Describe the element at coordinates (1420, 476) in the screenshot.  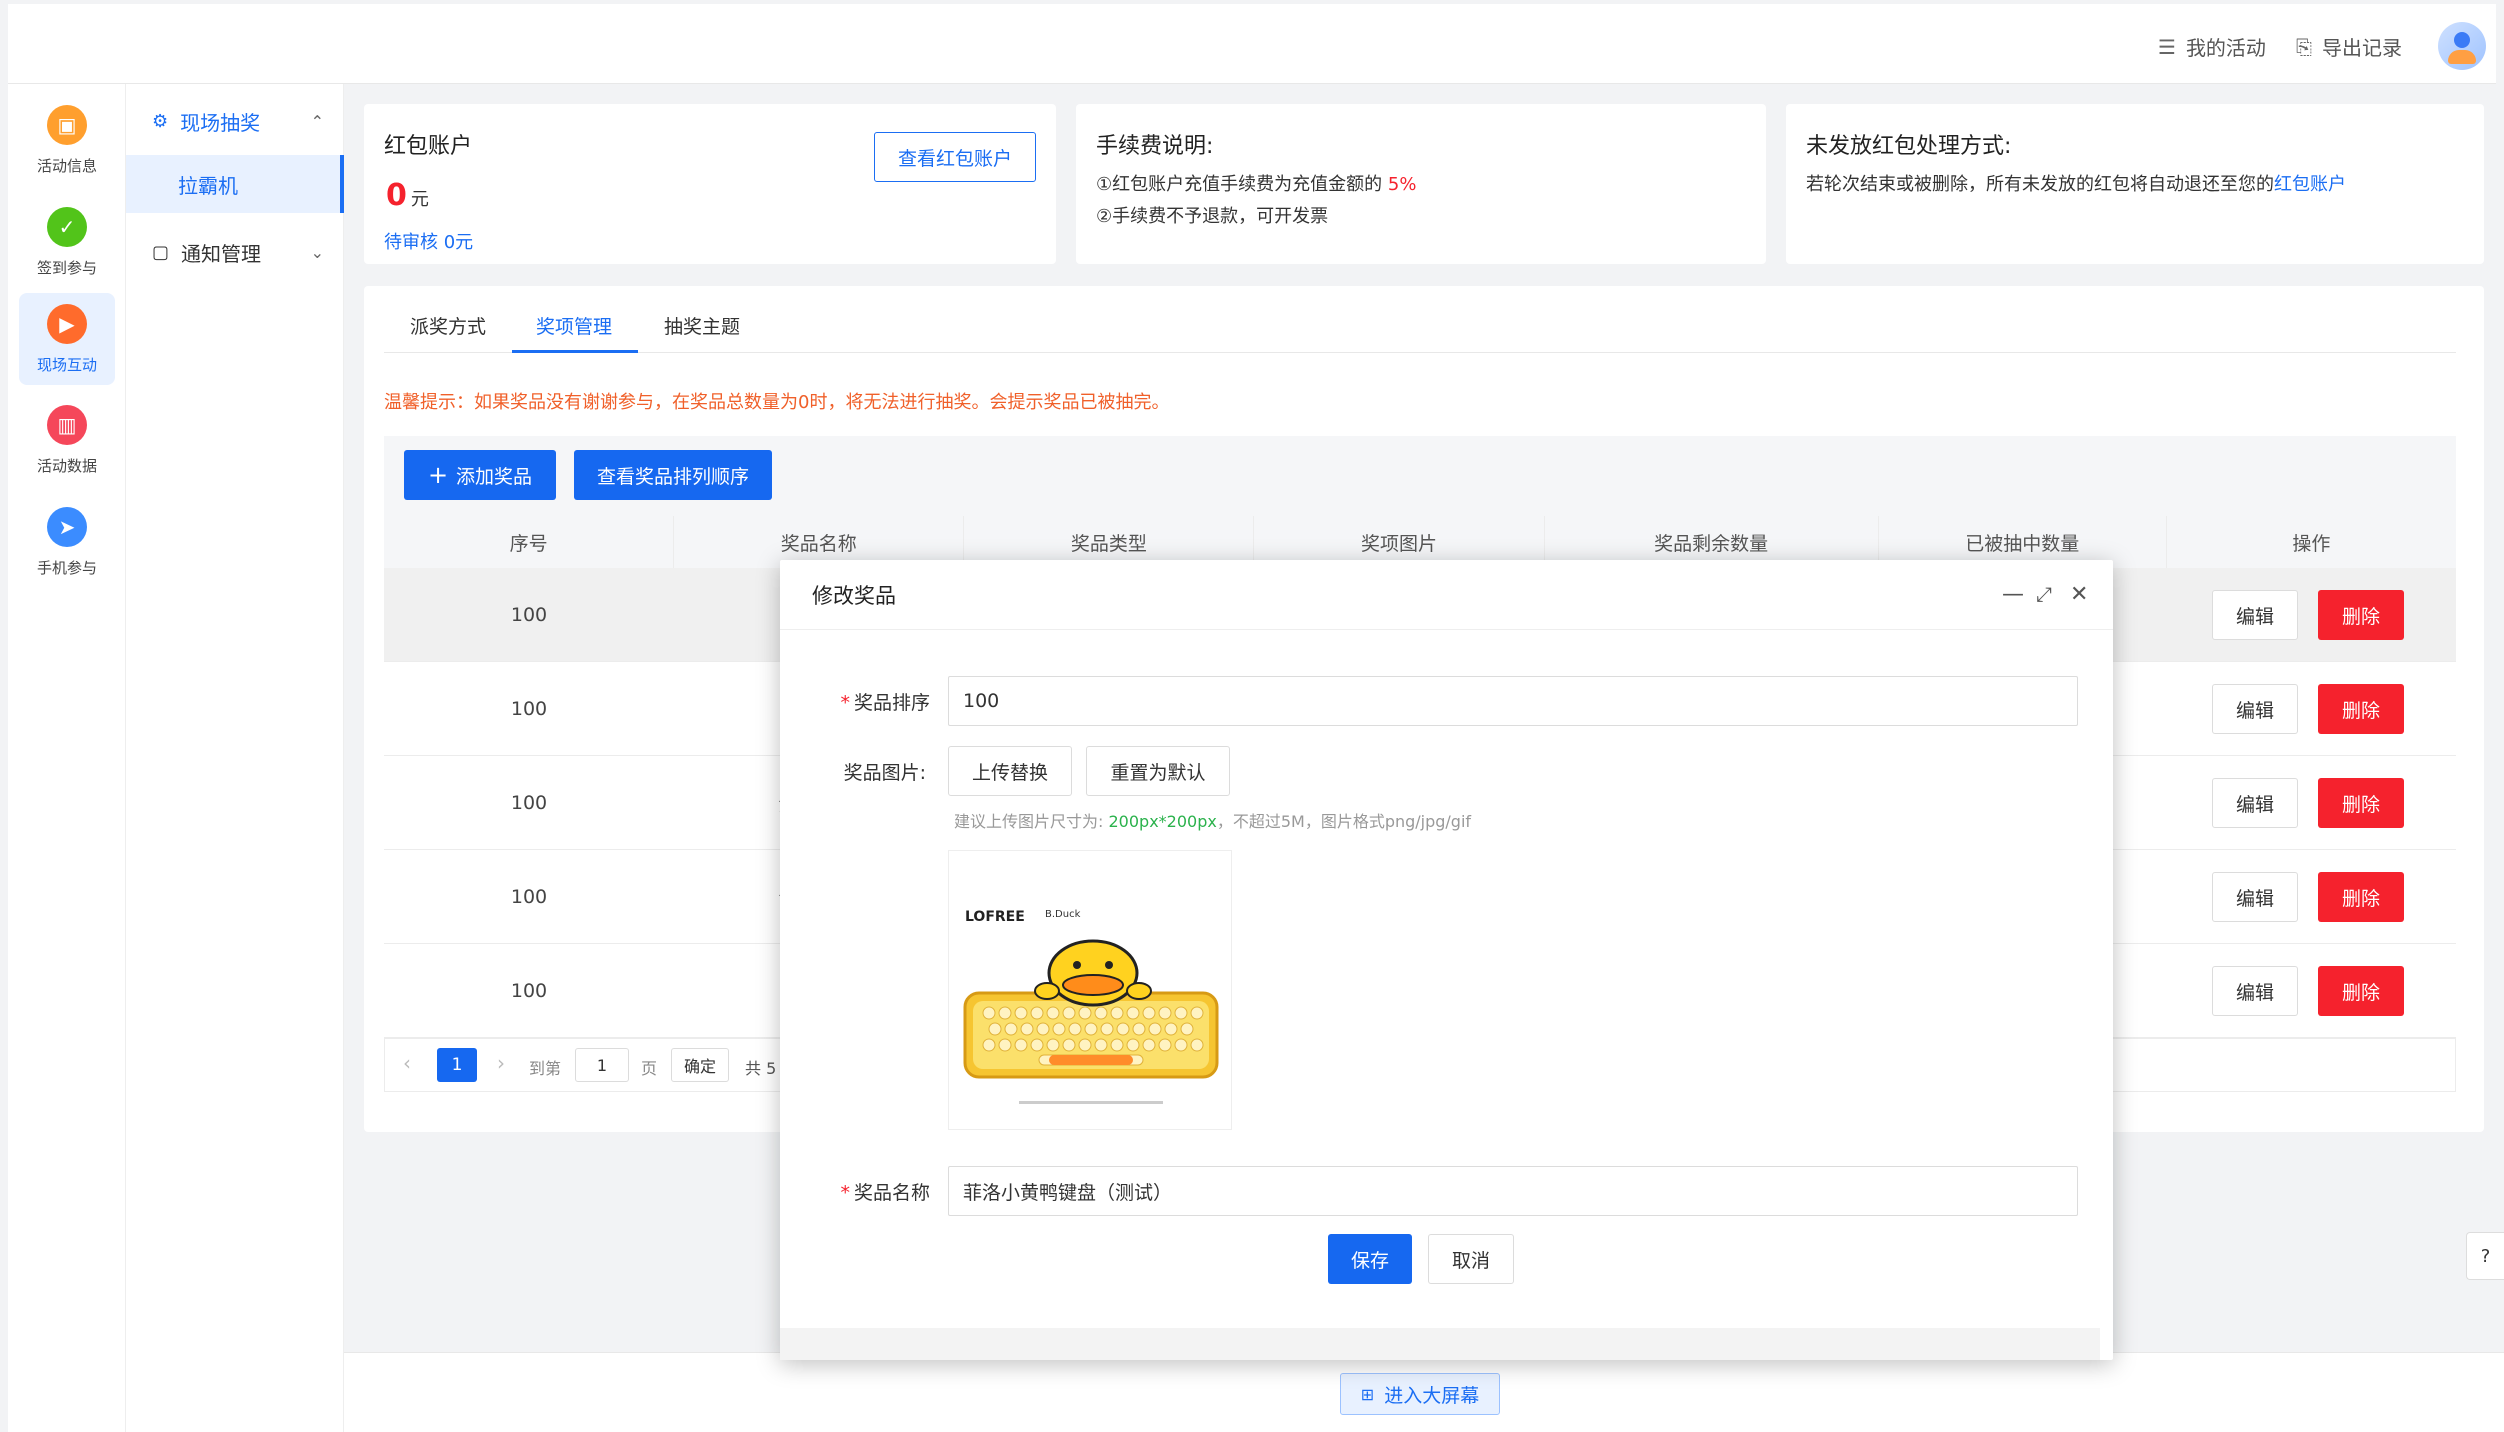
I see `toolbar: + 添加奖品 查看奖品排列顺序` at that location.